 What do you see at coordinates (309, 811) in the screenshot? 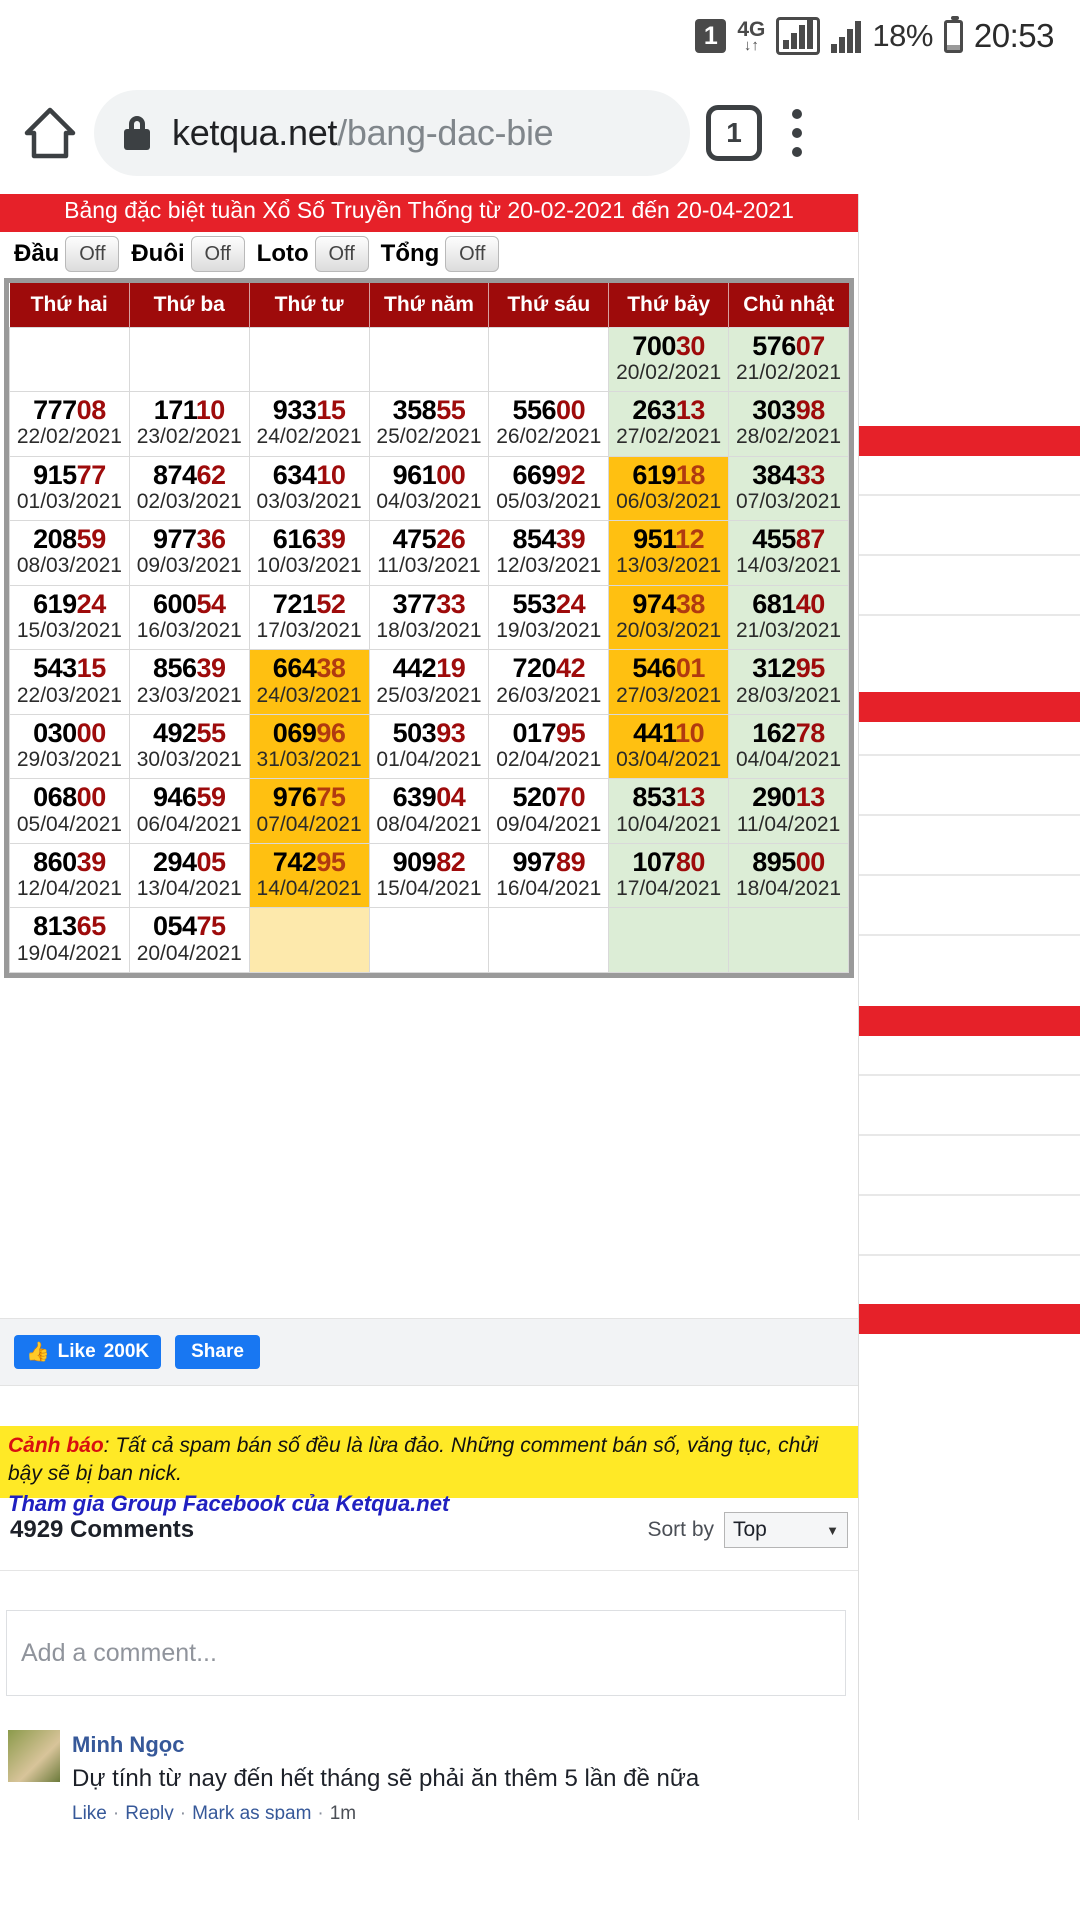
I see `table-cell: 97675 07/04/2021` at bounding box center [309, 811].